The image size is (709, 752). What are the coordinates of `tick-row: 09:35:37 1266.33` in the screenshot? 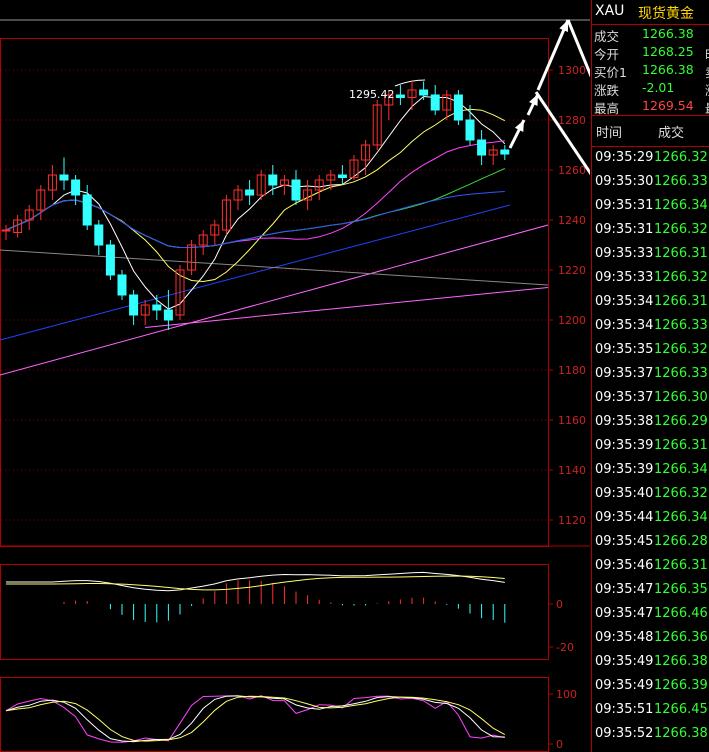 It's located at (650, 374).